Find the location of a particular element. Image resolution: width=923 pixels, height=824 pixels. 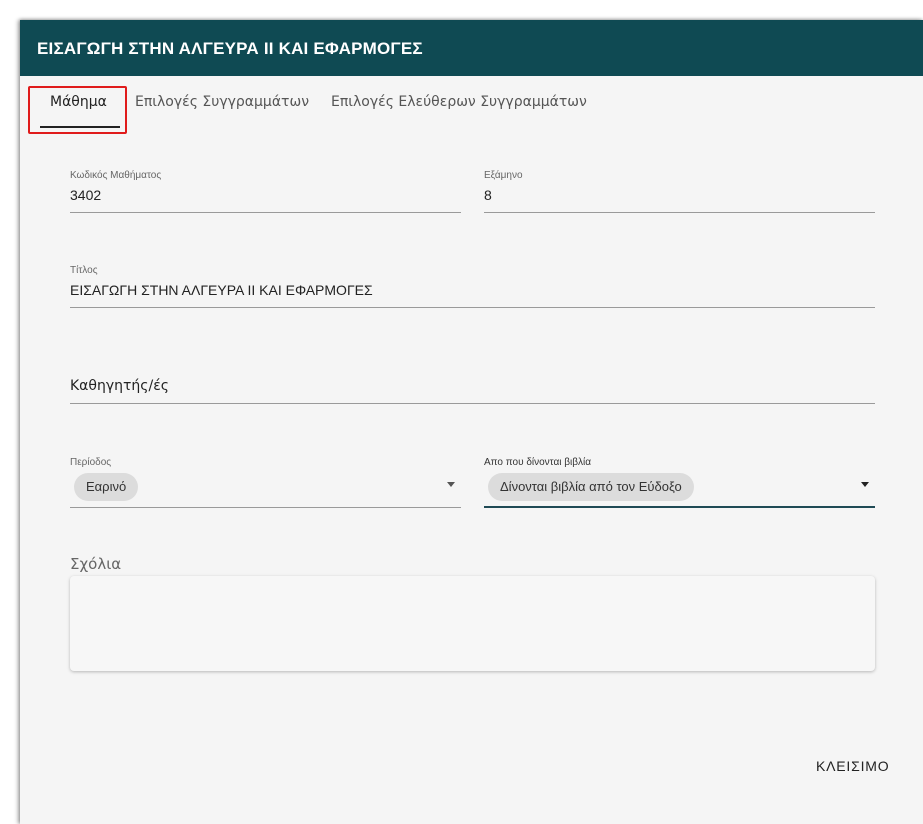

dialog-title: ΕΙΣΑΓΩΓΗ ΣΤΗΝ ΑΛΓΕΥΡΑ ΙΙ ΚΑΙ ΕΦΑΡΜΟΓΕΣ is located at coordinates (230, 48).